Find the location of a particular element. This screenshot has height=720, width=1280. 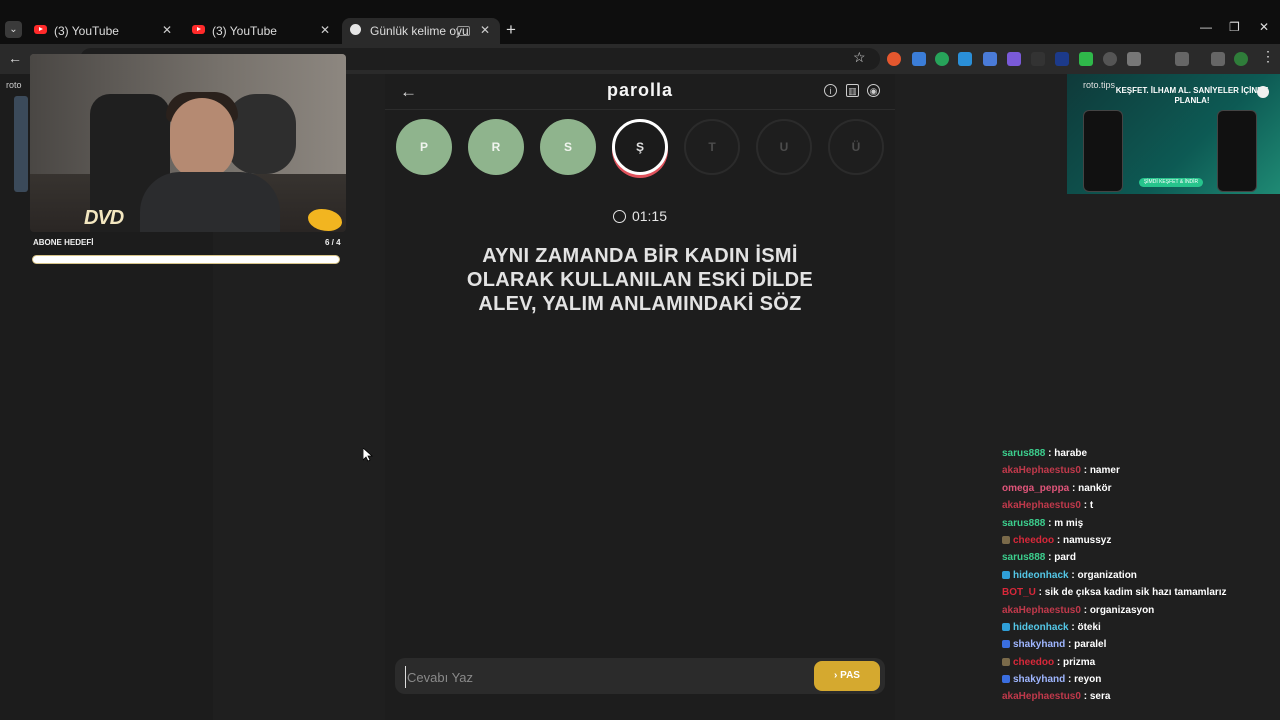

browser-menu-icon: ⋮ is located at coordinates (1268, 56).